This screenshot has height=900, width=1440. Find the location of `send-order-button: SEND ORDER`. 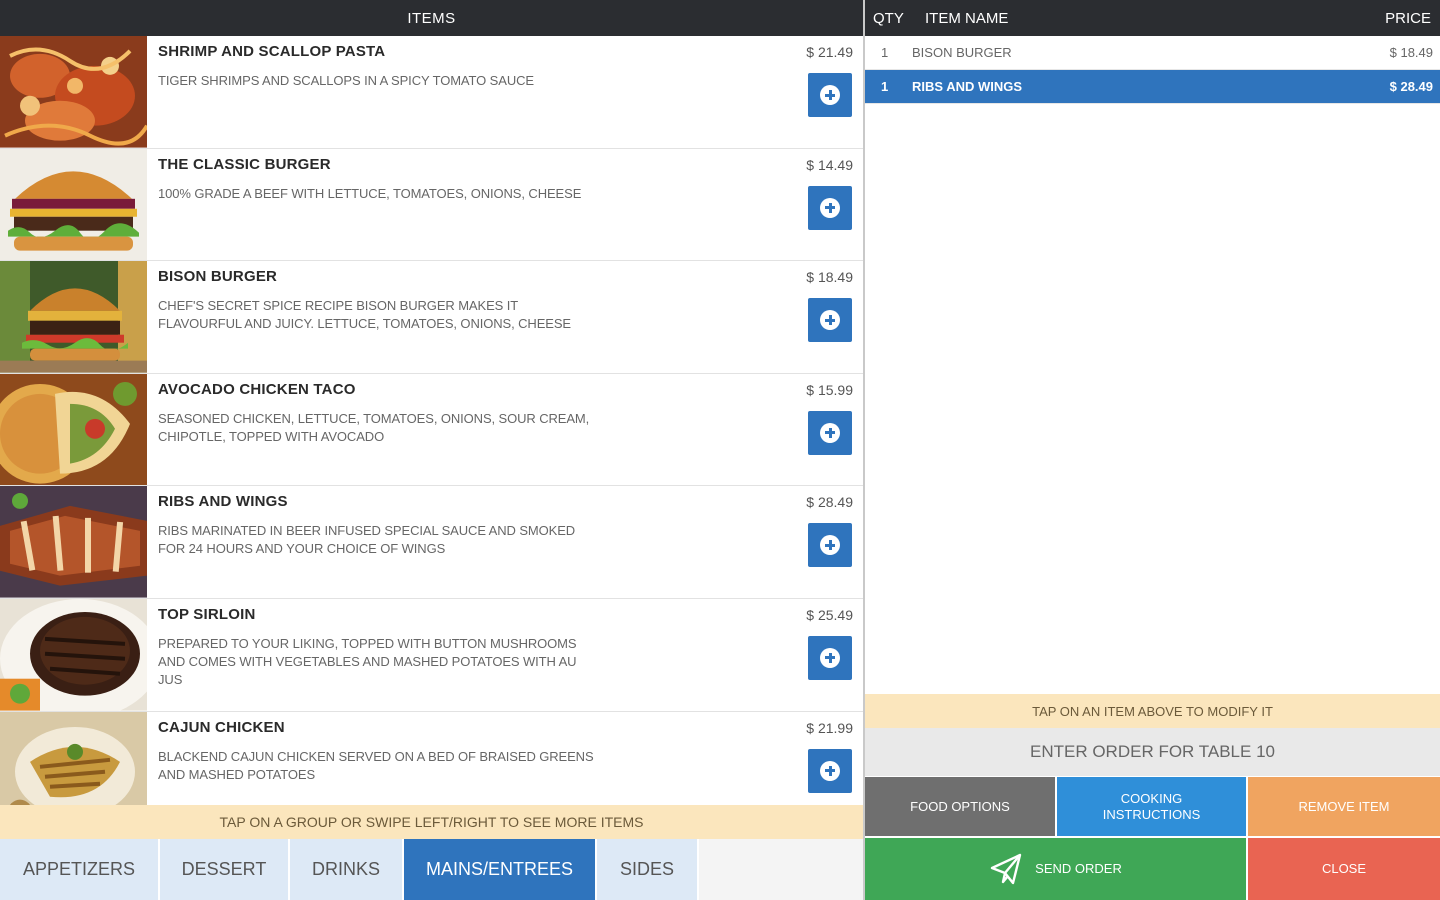

send-order-button: SEND ORDER is located at coordinates (1055, 869).